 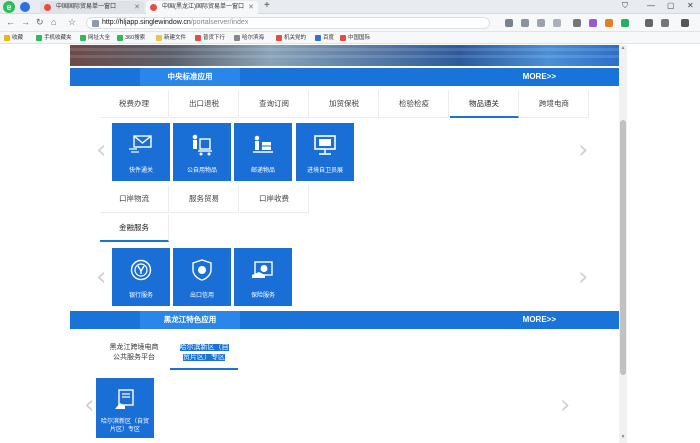 What do you see at coordinates (344, 104) in the screenshot?
I see `tab-bonded: 加贸保税` at bounding box center [344, 104].